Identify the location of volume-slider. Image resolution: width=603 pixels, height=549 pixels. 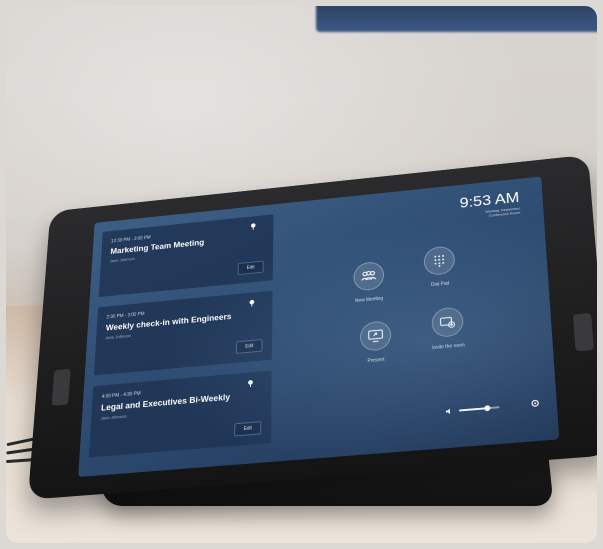
(480, 408).